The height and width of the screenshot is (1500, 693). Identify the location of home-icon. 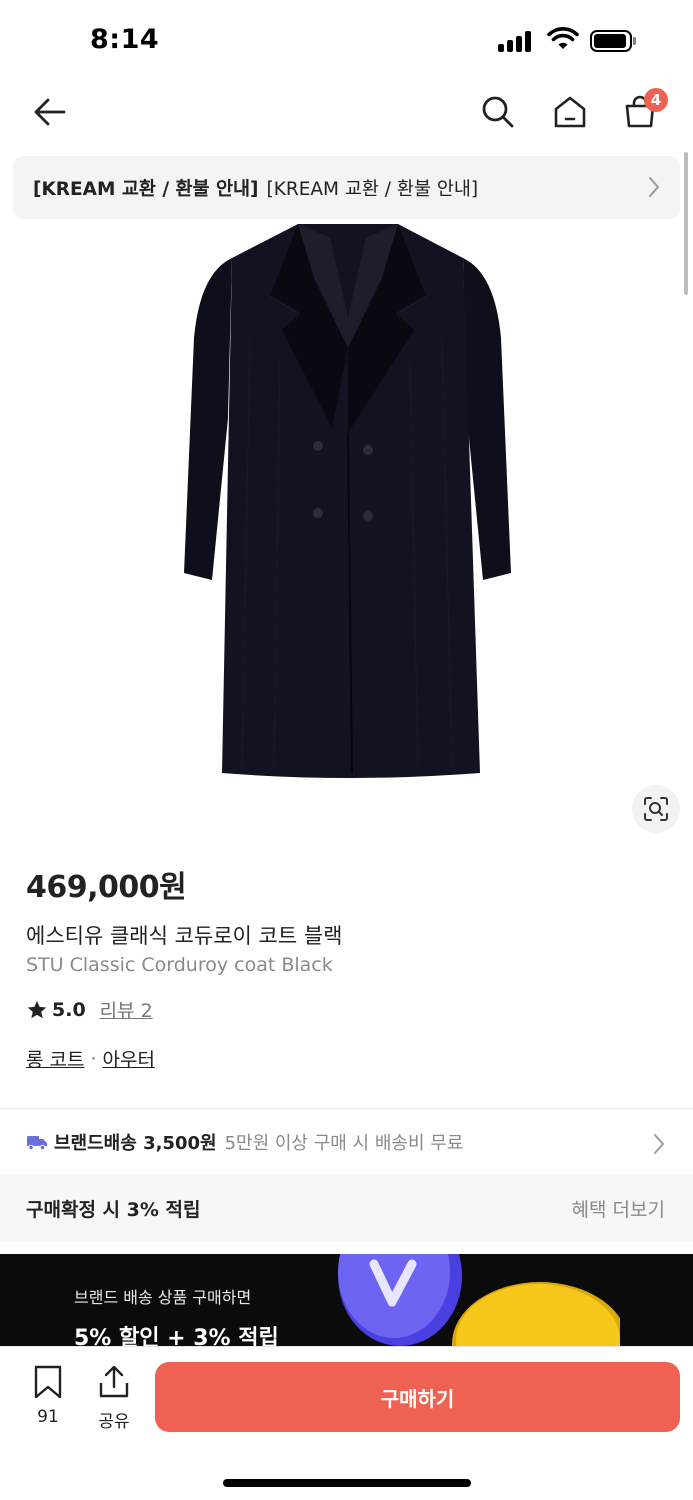
(570, 112).